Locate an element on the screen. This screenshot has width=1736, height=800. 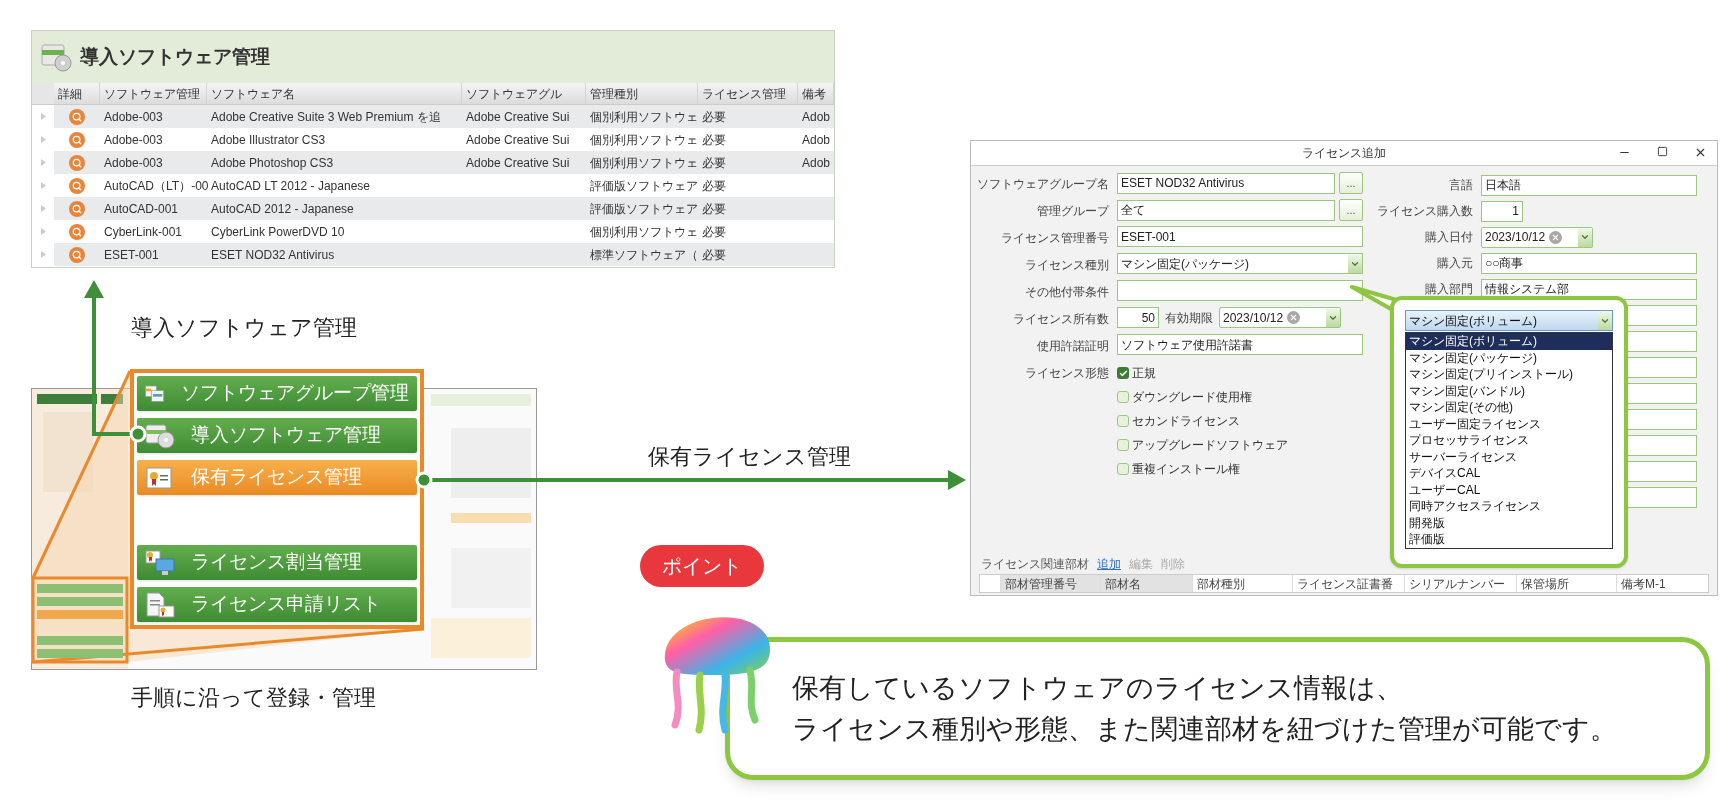
number-field: 1 is located at coordinates (1502, 211).